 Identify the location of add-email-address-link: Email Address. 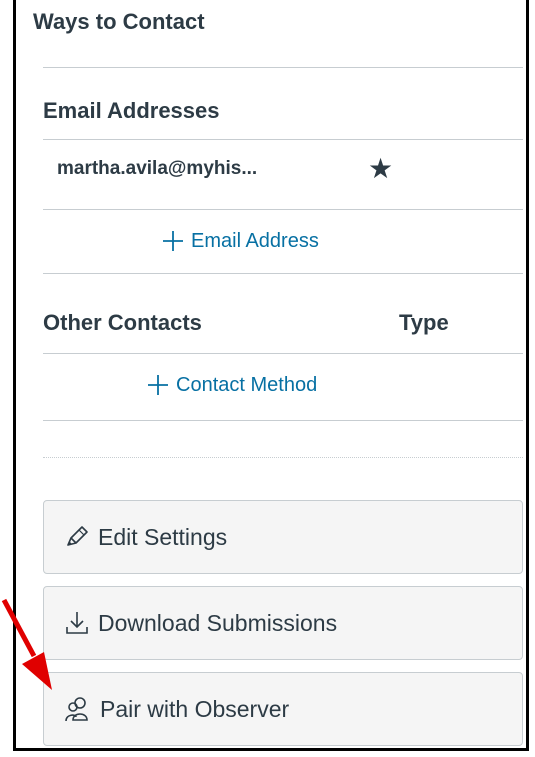
(240, 241).